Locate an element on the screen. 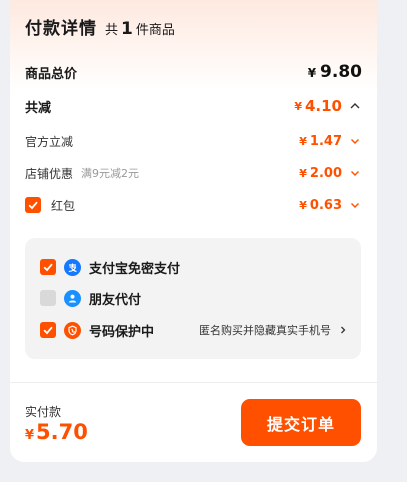  shop-discount-amount: 2.00 is located at coordinates (325, 173).